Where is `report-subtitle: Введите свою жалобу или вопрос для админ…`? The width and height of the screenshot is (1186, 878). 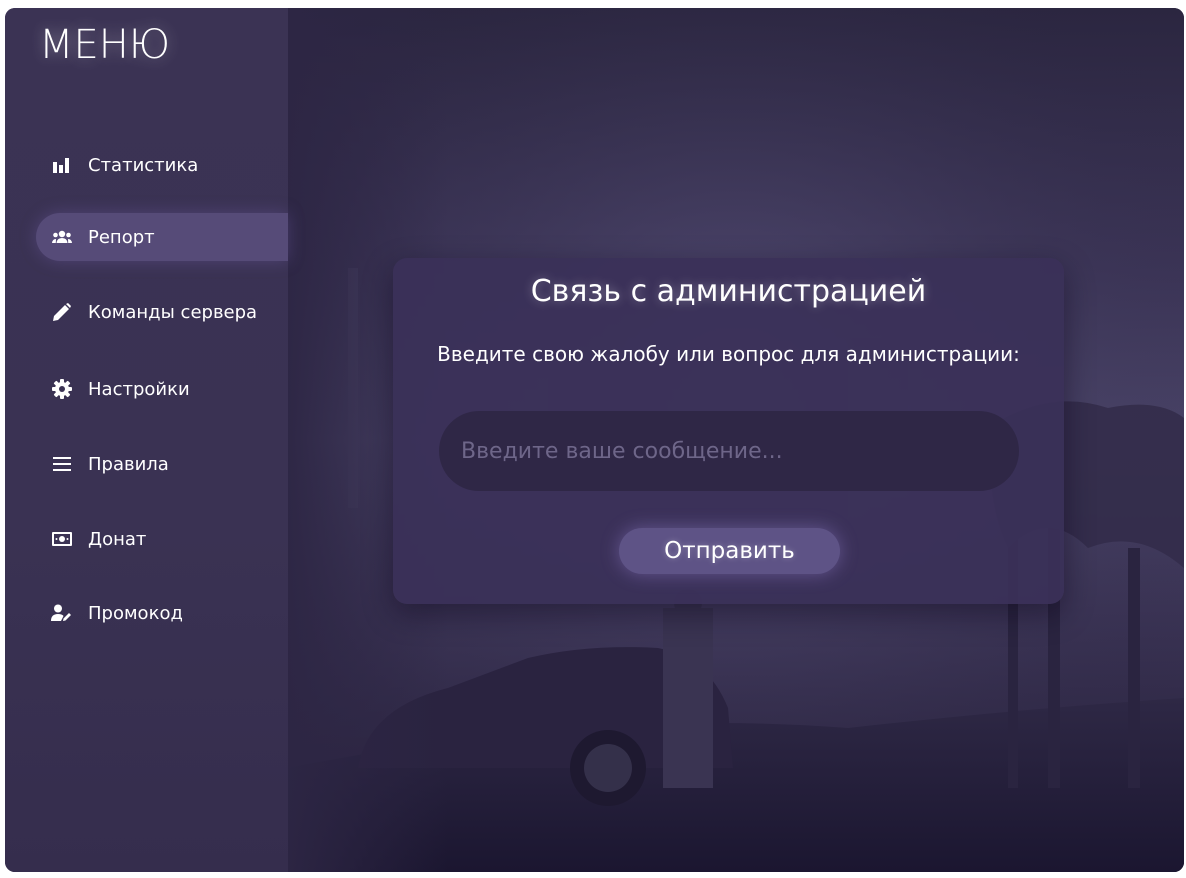
report-subtitle: Введите свою жалобу или вопрос для админ… is located at coordinates (728, 354).